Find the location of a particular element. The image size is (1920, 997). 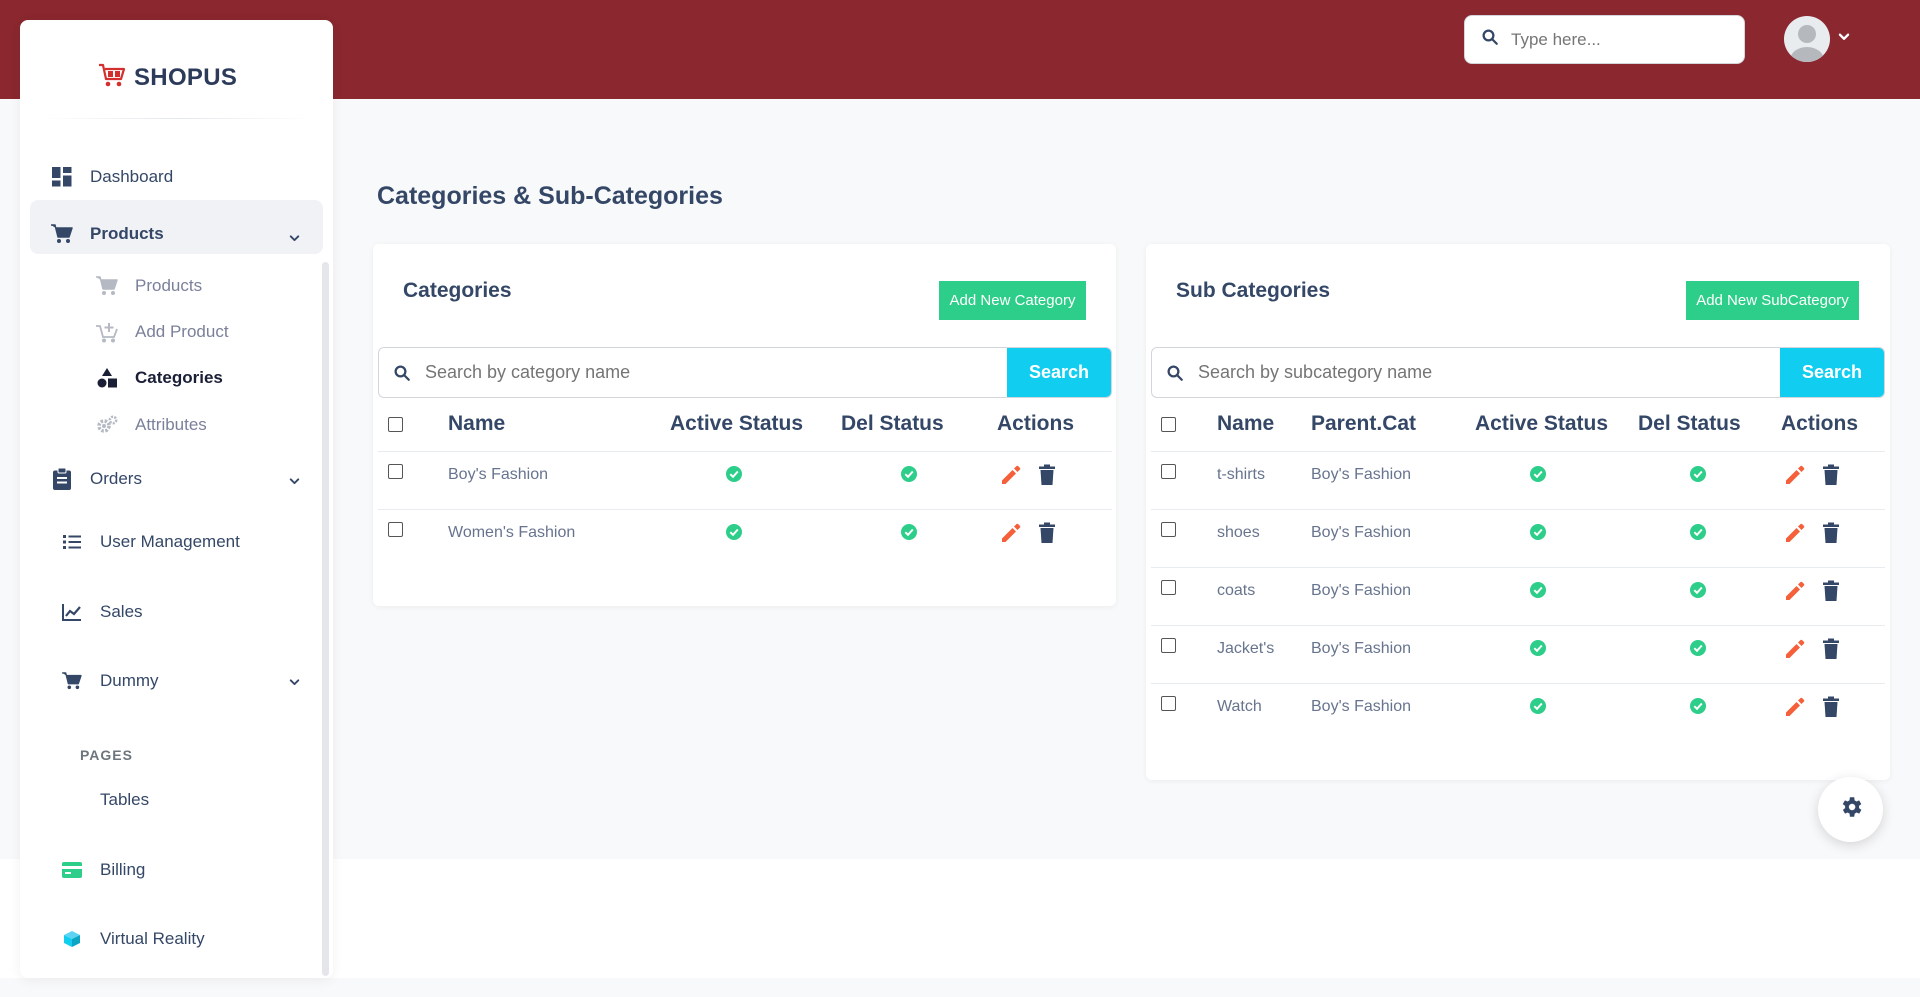

sidebar-subitem-categories: Categories is located at coordinates (159, 378).